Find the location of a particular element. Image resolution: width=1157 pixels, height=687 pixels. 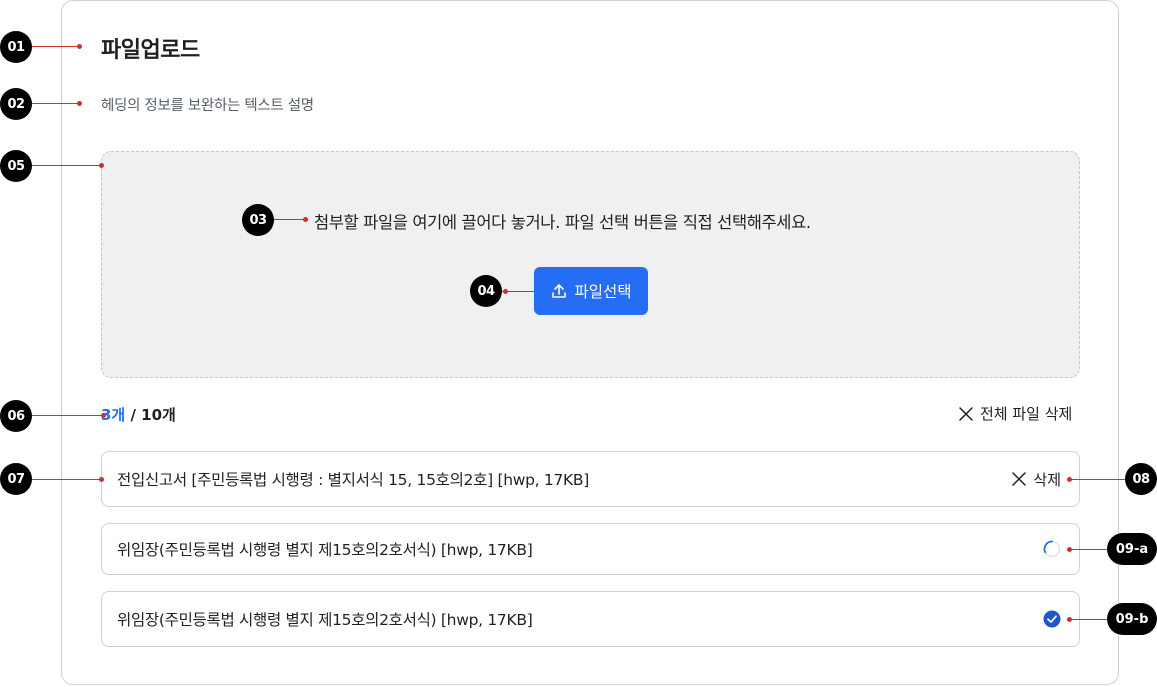

file-count: 3개 / 10개 is located at coordinates (138, 414).